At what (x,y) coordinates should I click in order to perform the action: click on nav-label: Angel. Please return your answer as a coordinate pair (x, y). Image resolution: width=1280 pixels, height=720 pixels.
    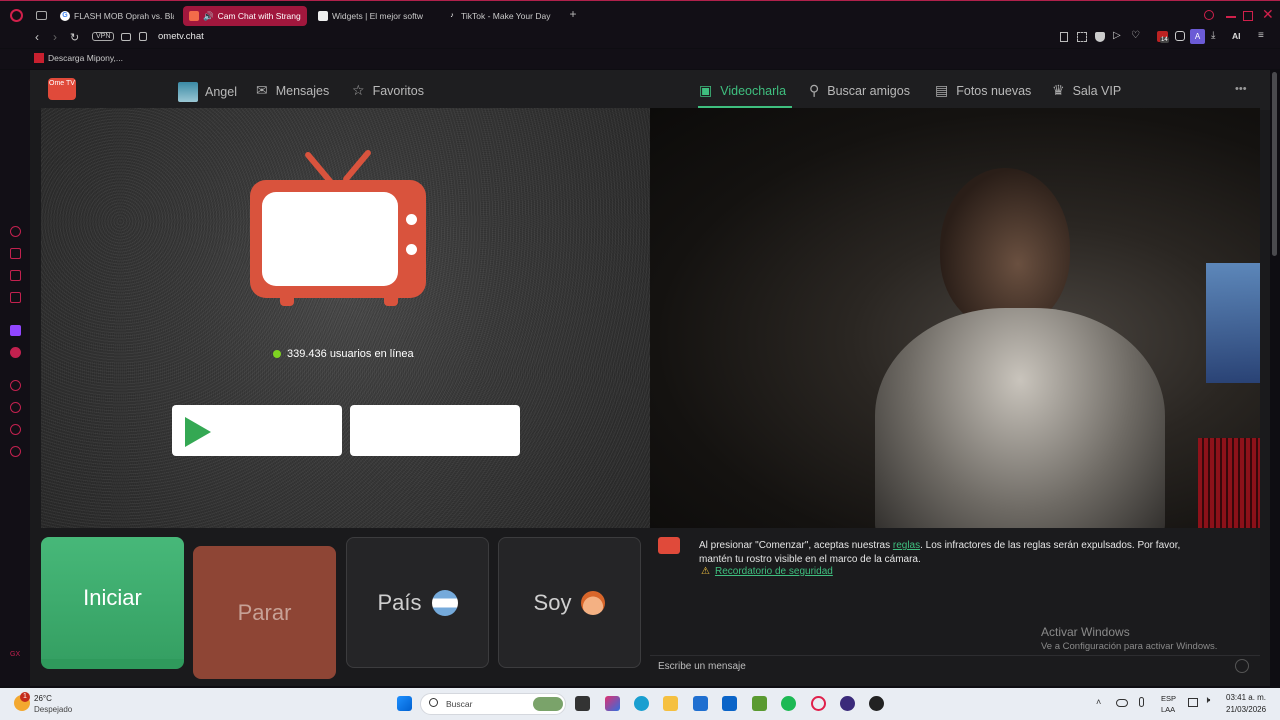
    Looking at the image, I should click on (221, 92).